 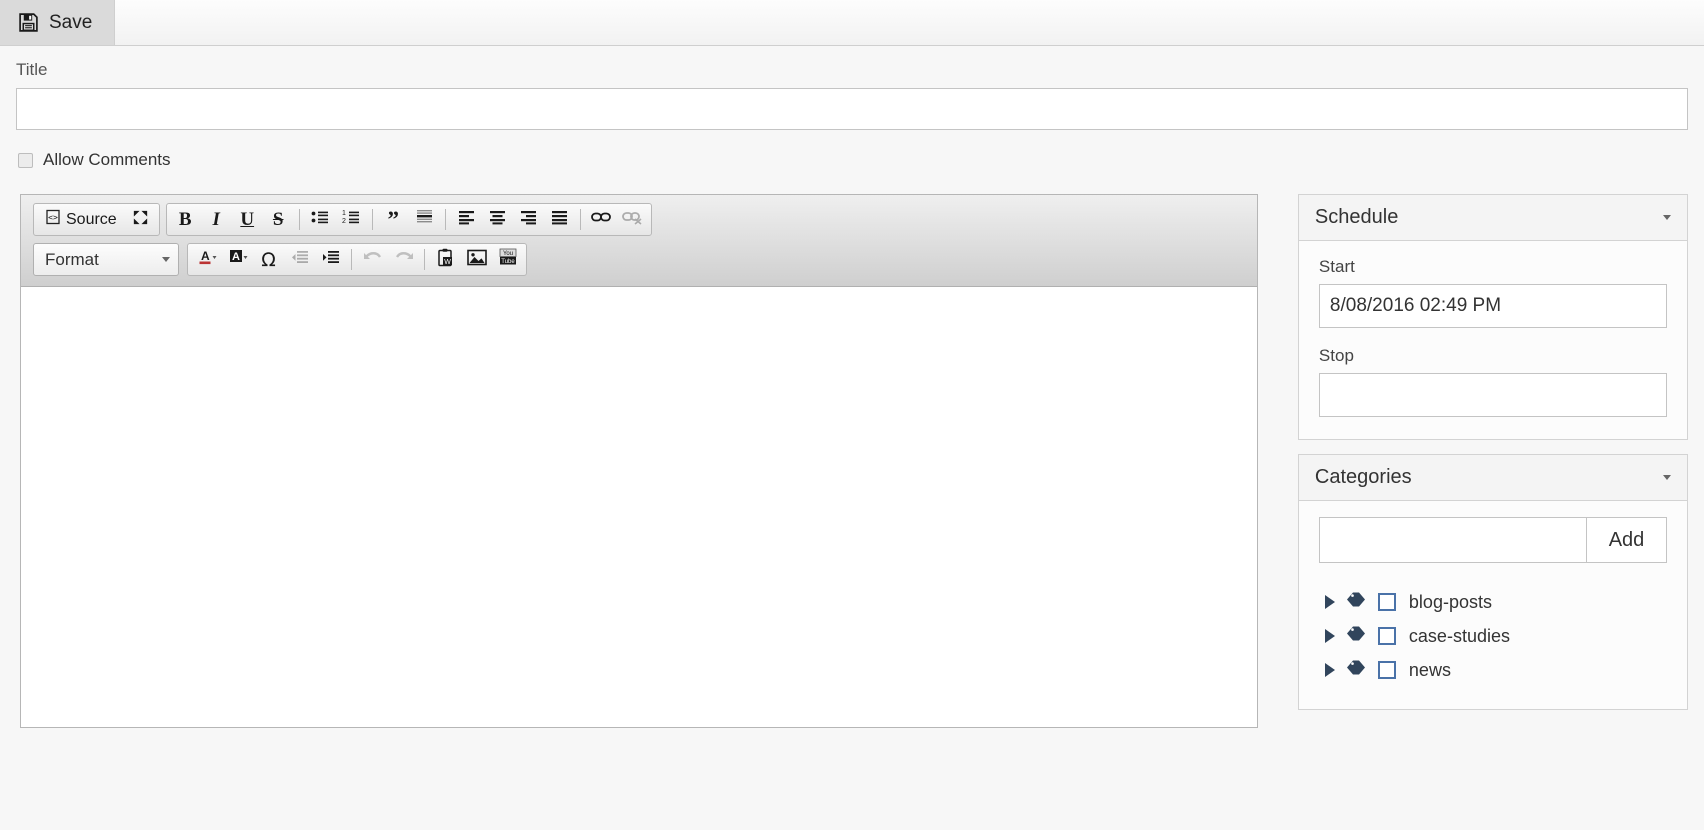 I want to click on source-button: <> Source, so click(x=81, y=219).